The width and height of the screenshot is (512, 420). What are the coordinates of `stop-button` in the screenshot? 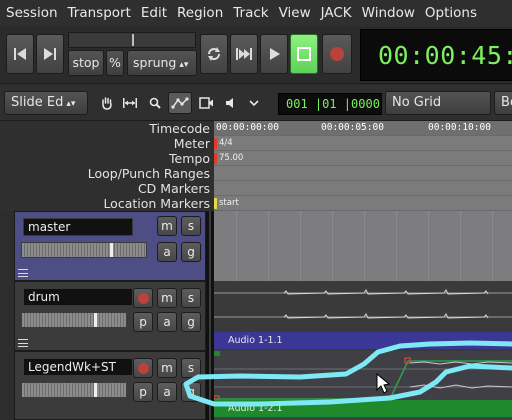 It's located at (304, 54).